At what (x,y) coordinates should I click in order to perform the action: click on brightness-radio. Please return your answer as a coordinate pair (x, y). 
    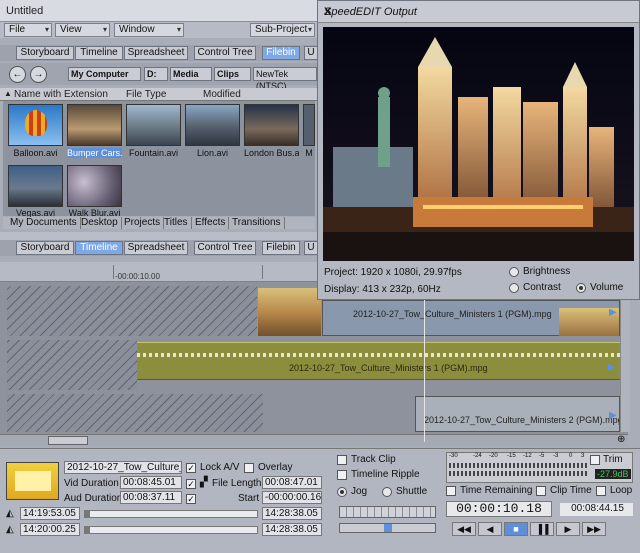
    Looking at the image, I should click on (514, 272).